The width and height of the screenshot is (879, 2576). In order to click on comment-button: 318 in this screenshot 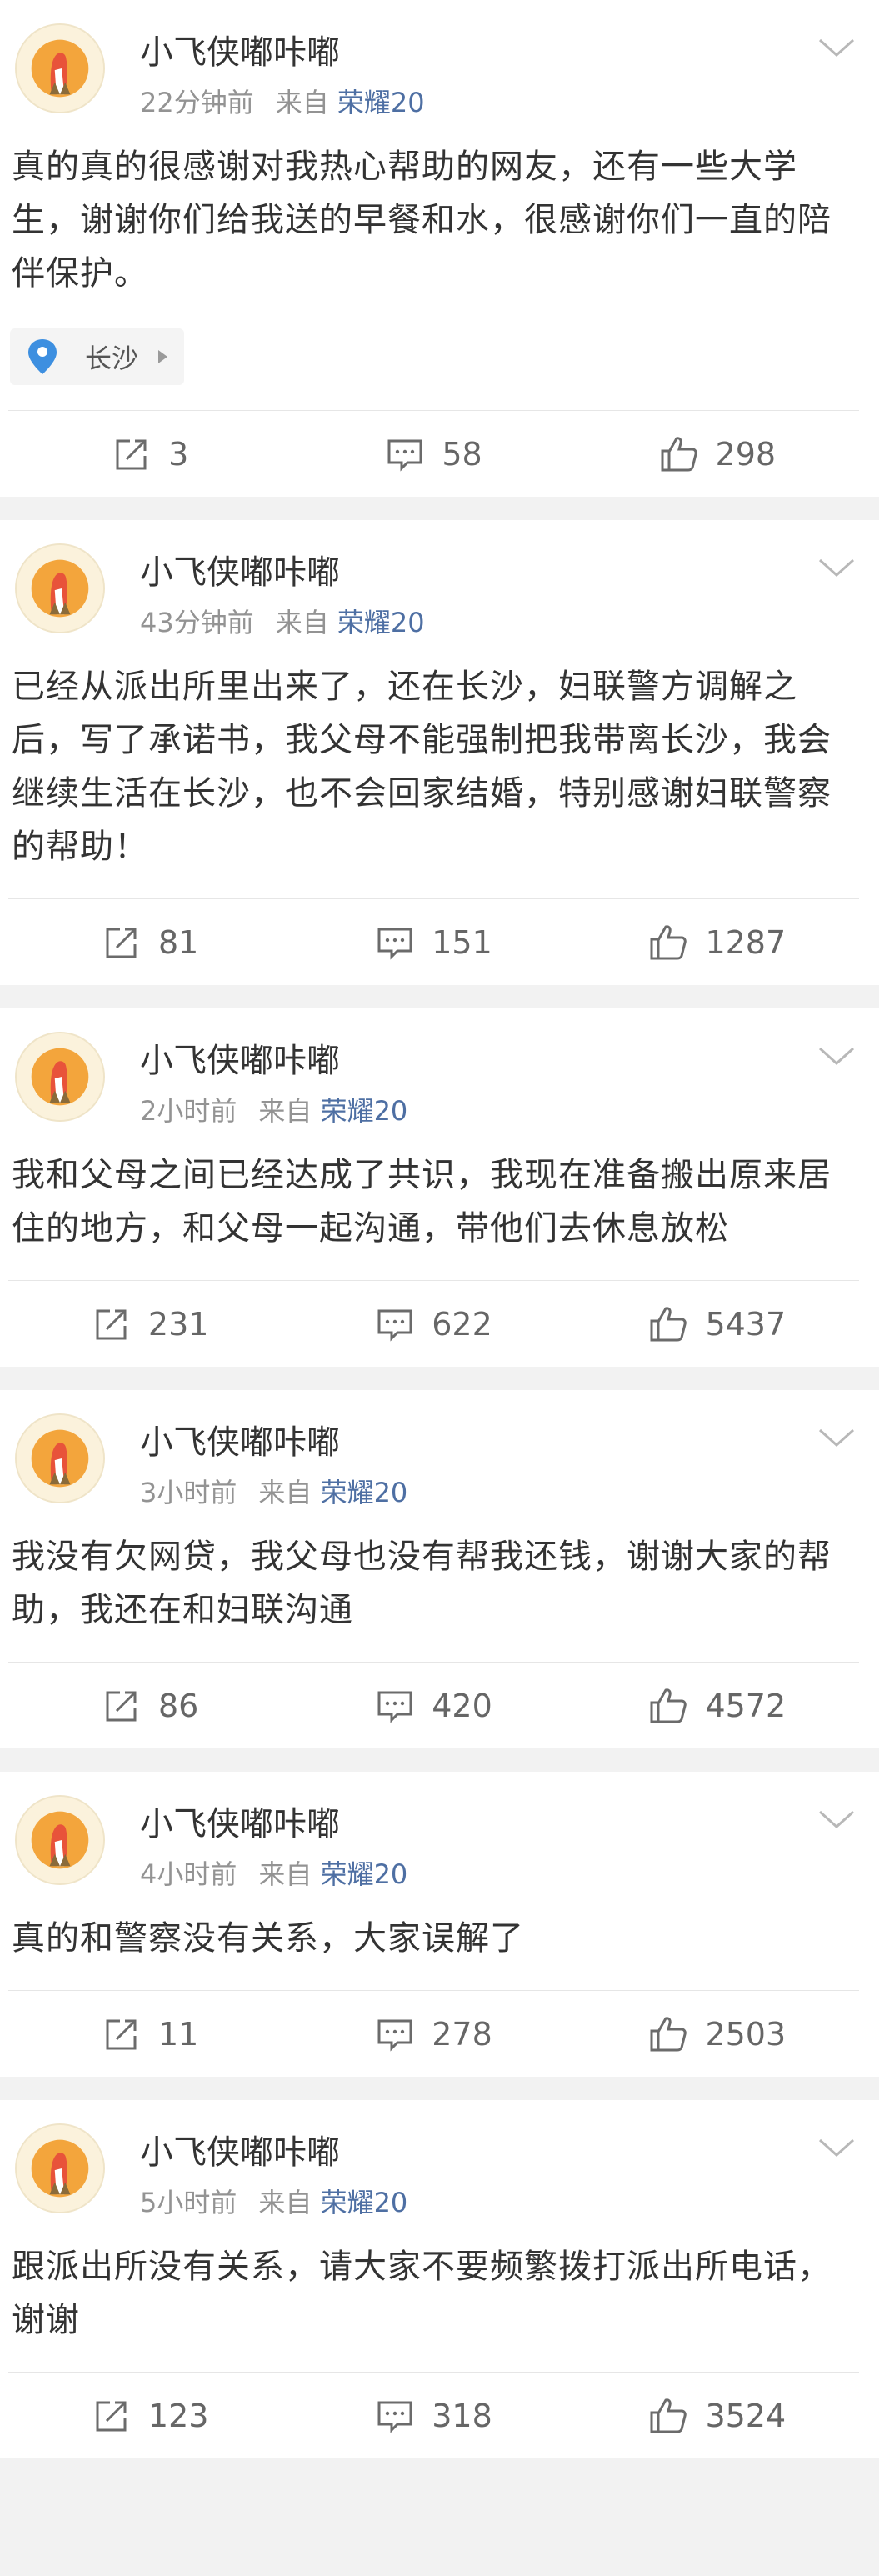, I will do `click(433, 2416)`.